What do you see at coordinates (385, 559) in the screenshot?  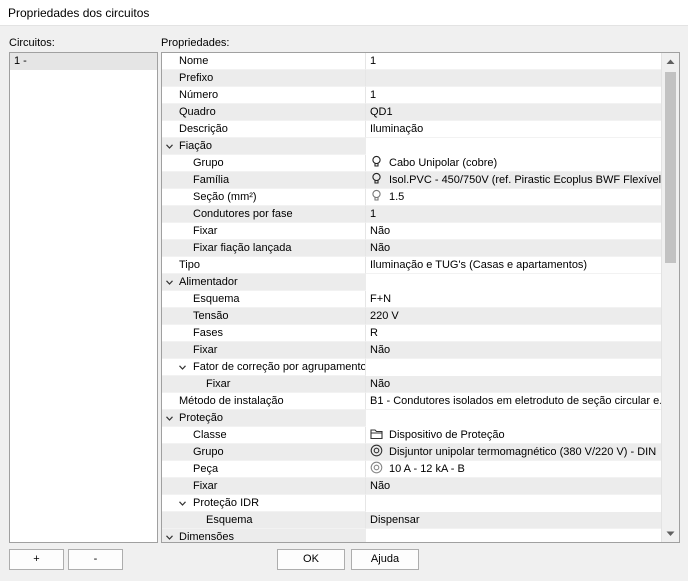 I see `help-button: Ajuda` at bounding box center [385, 559].